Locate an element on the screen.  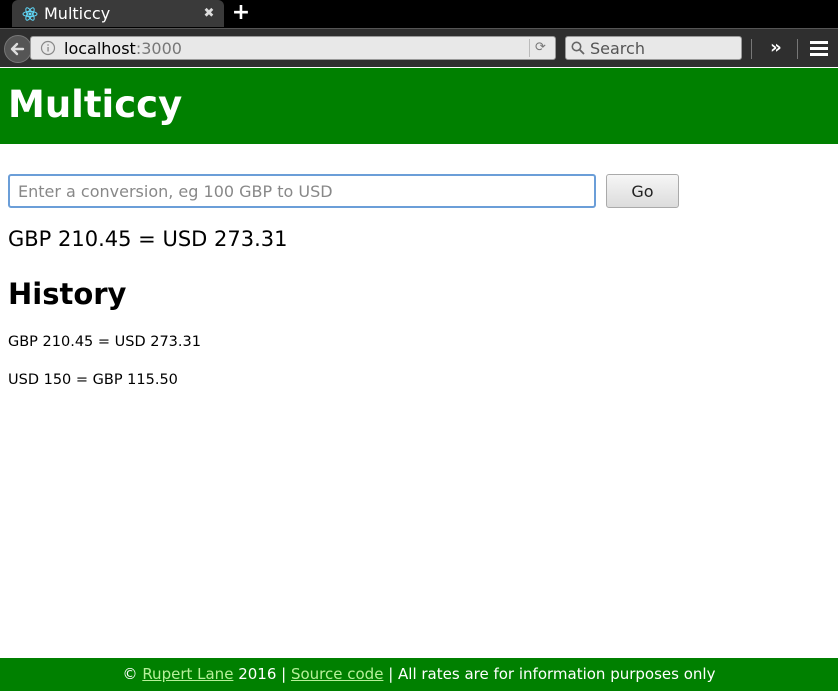
tab-close-icon: ✖ is located at coordinates (209, 13).